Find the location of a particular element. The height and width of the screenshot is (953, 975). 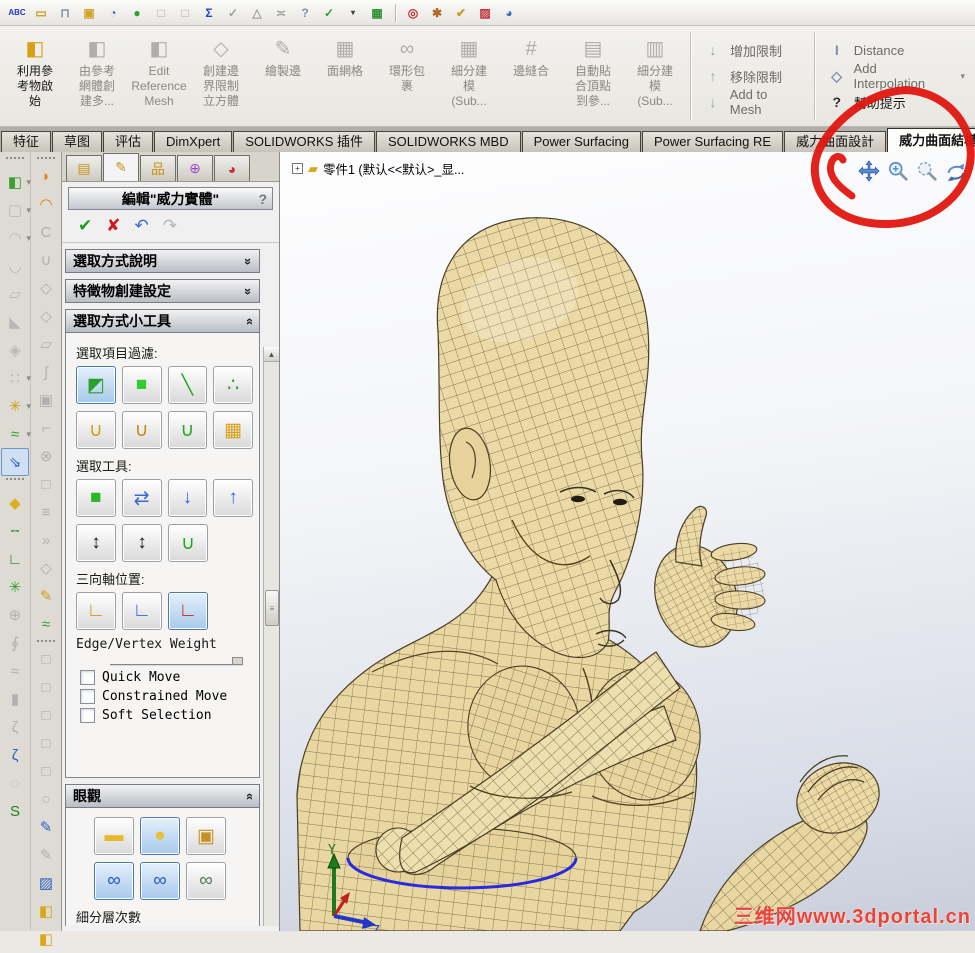

equations-icon: Σ is located at coordinates (209, 13).